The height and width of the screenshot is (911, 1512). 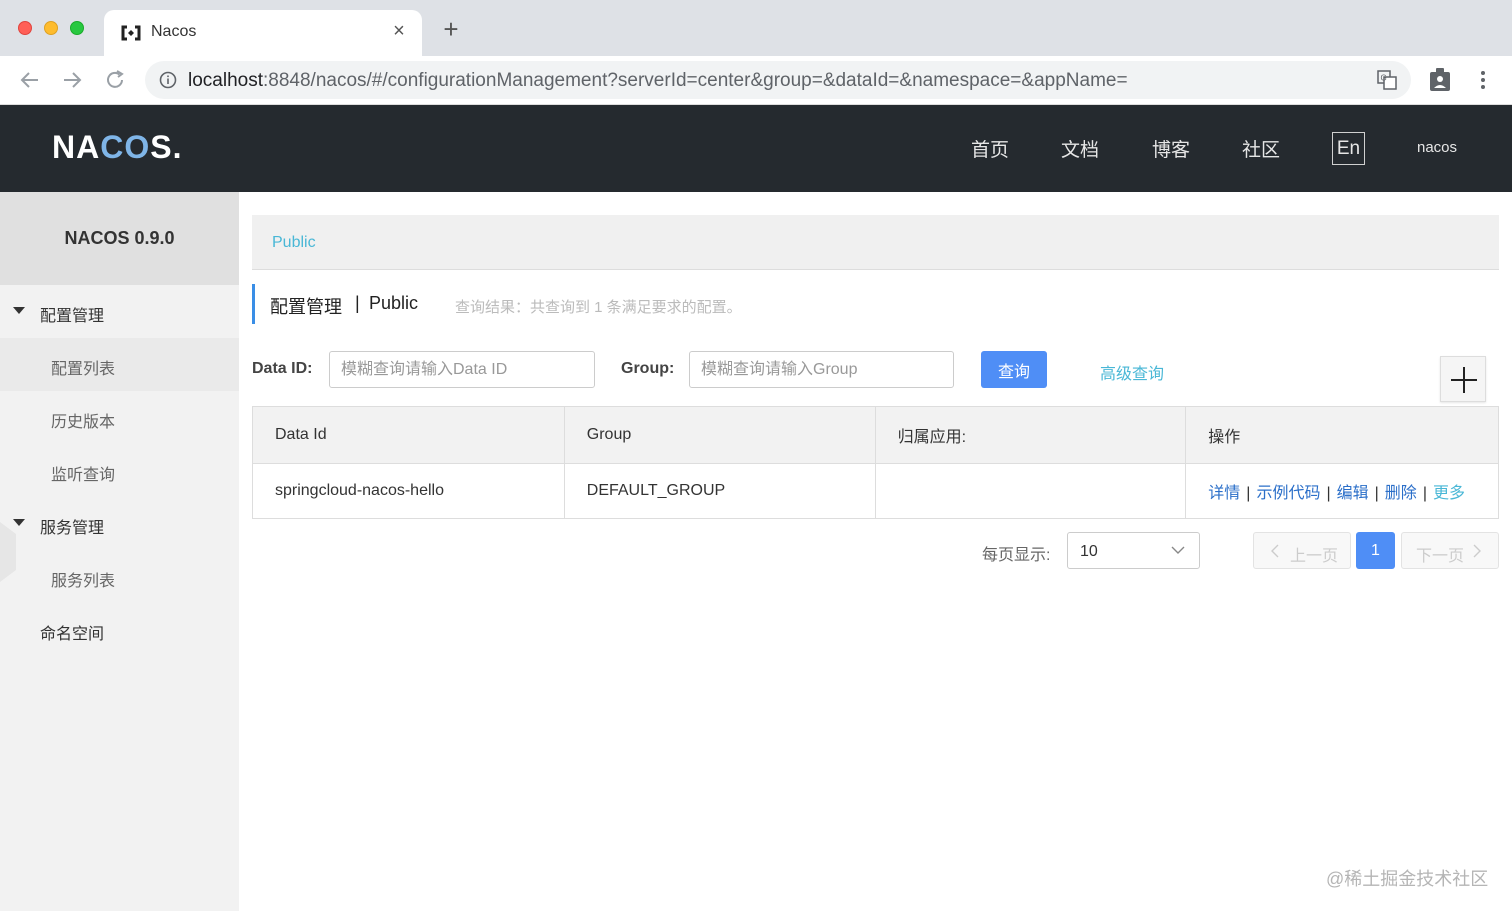 What do you see at coordinates (51, 28) in the screenshot?
I see `window-minimize-button` at bounding box center [51, 28].